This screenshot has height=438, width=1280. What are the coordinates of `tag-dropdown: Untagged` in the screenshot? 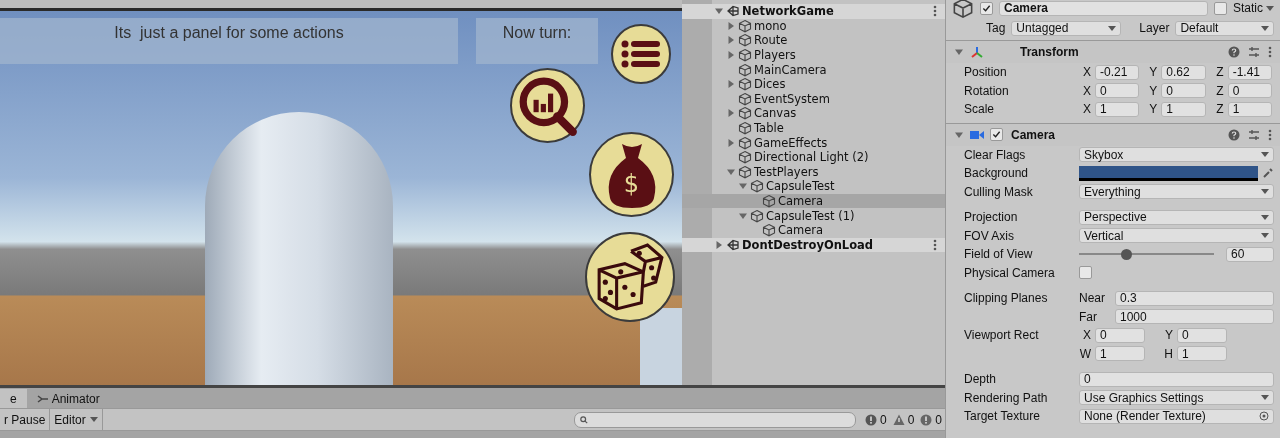 It's located at (1066, 28).